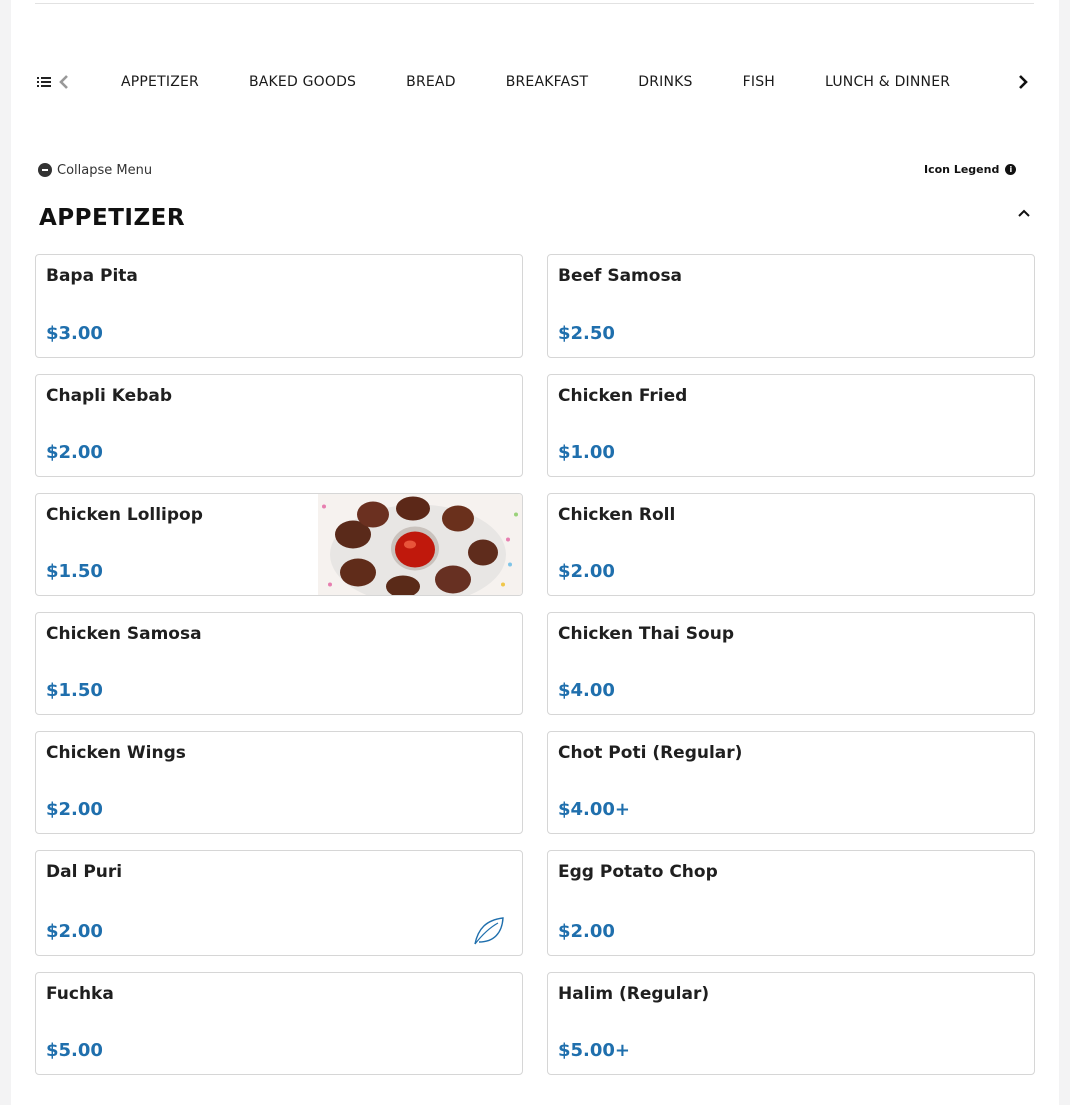 Image resolution: width=1070 pixels, height=1105 pixels. What do you see at coordinates (791, 306) in the screenshot?
I see `menu-item-card: Beef Samosa $2.50` at bounding box center [791, 306].